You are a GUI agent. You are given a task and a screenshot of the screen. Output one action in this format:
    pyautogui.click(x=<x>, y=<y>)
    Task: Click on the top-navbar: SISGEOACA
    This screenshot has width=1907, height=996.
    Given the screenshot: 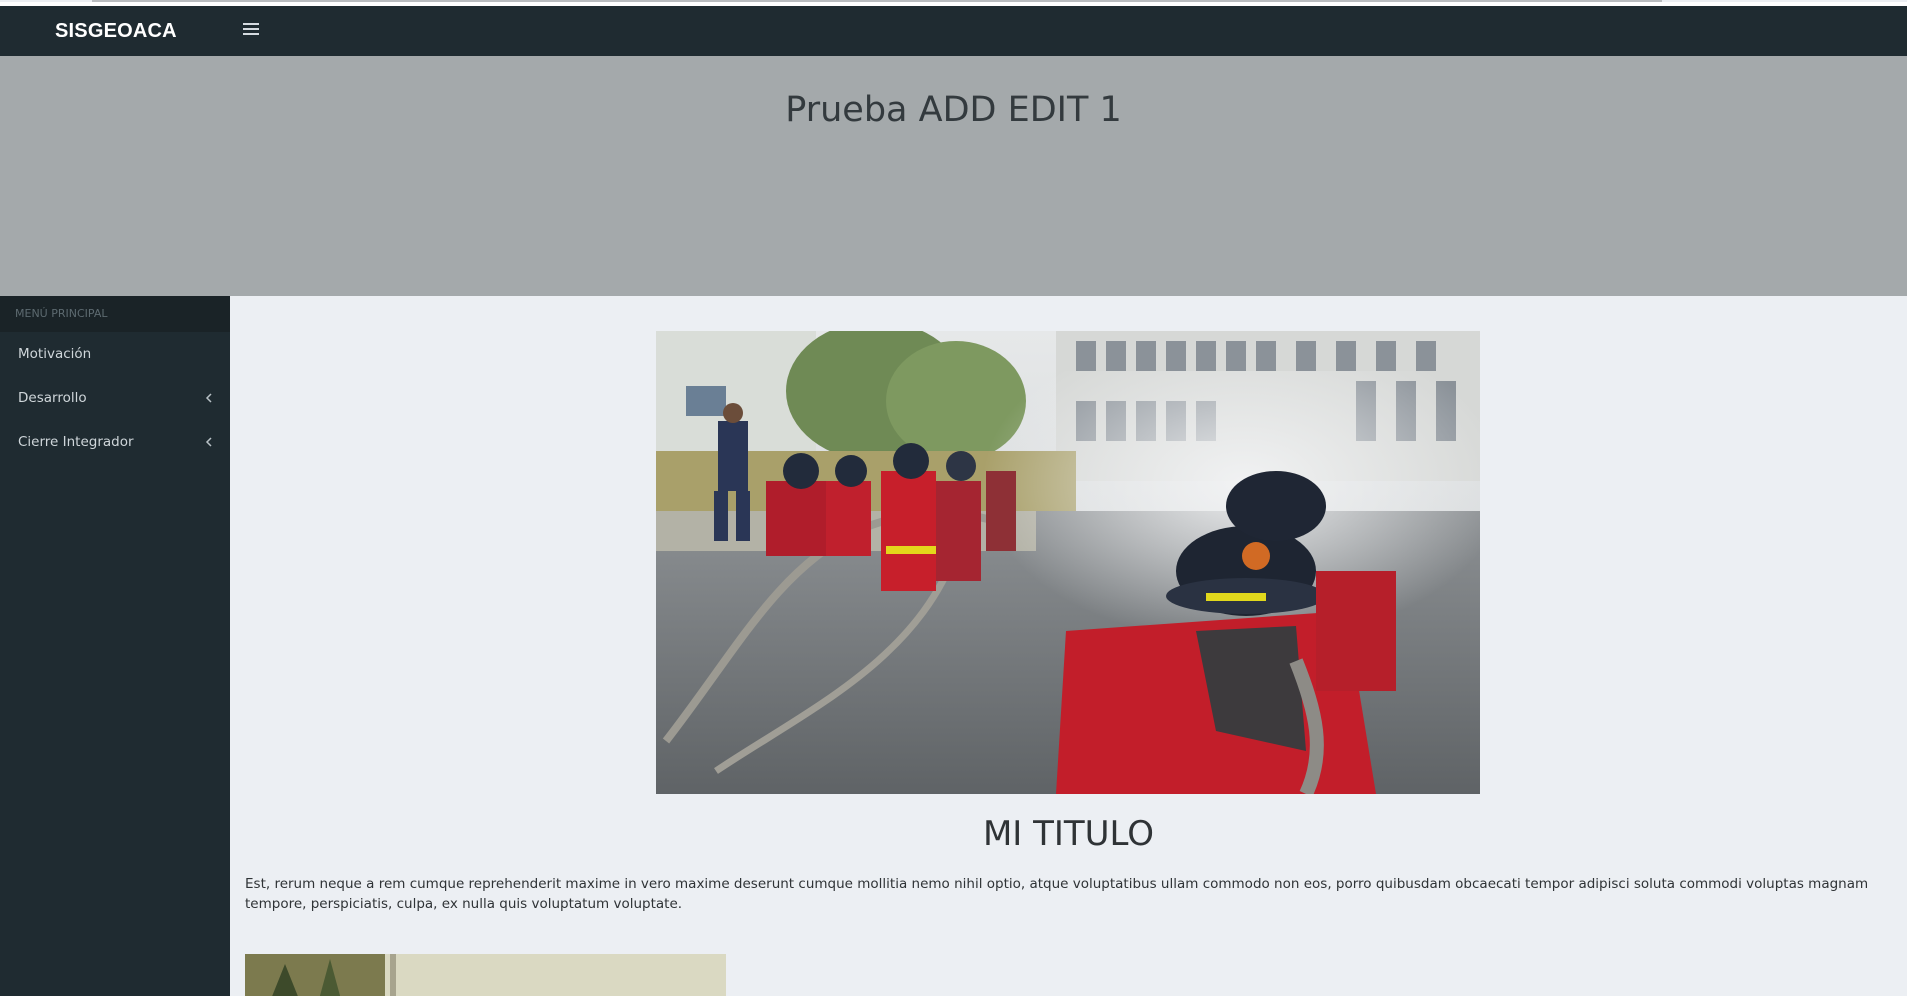 What is the action you would take?
    pyautogui.click(x=953, y=31)
    